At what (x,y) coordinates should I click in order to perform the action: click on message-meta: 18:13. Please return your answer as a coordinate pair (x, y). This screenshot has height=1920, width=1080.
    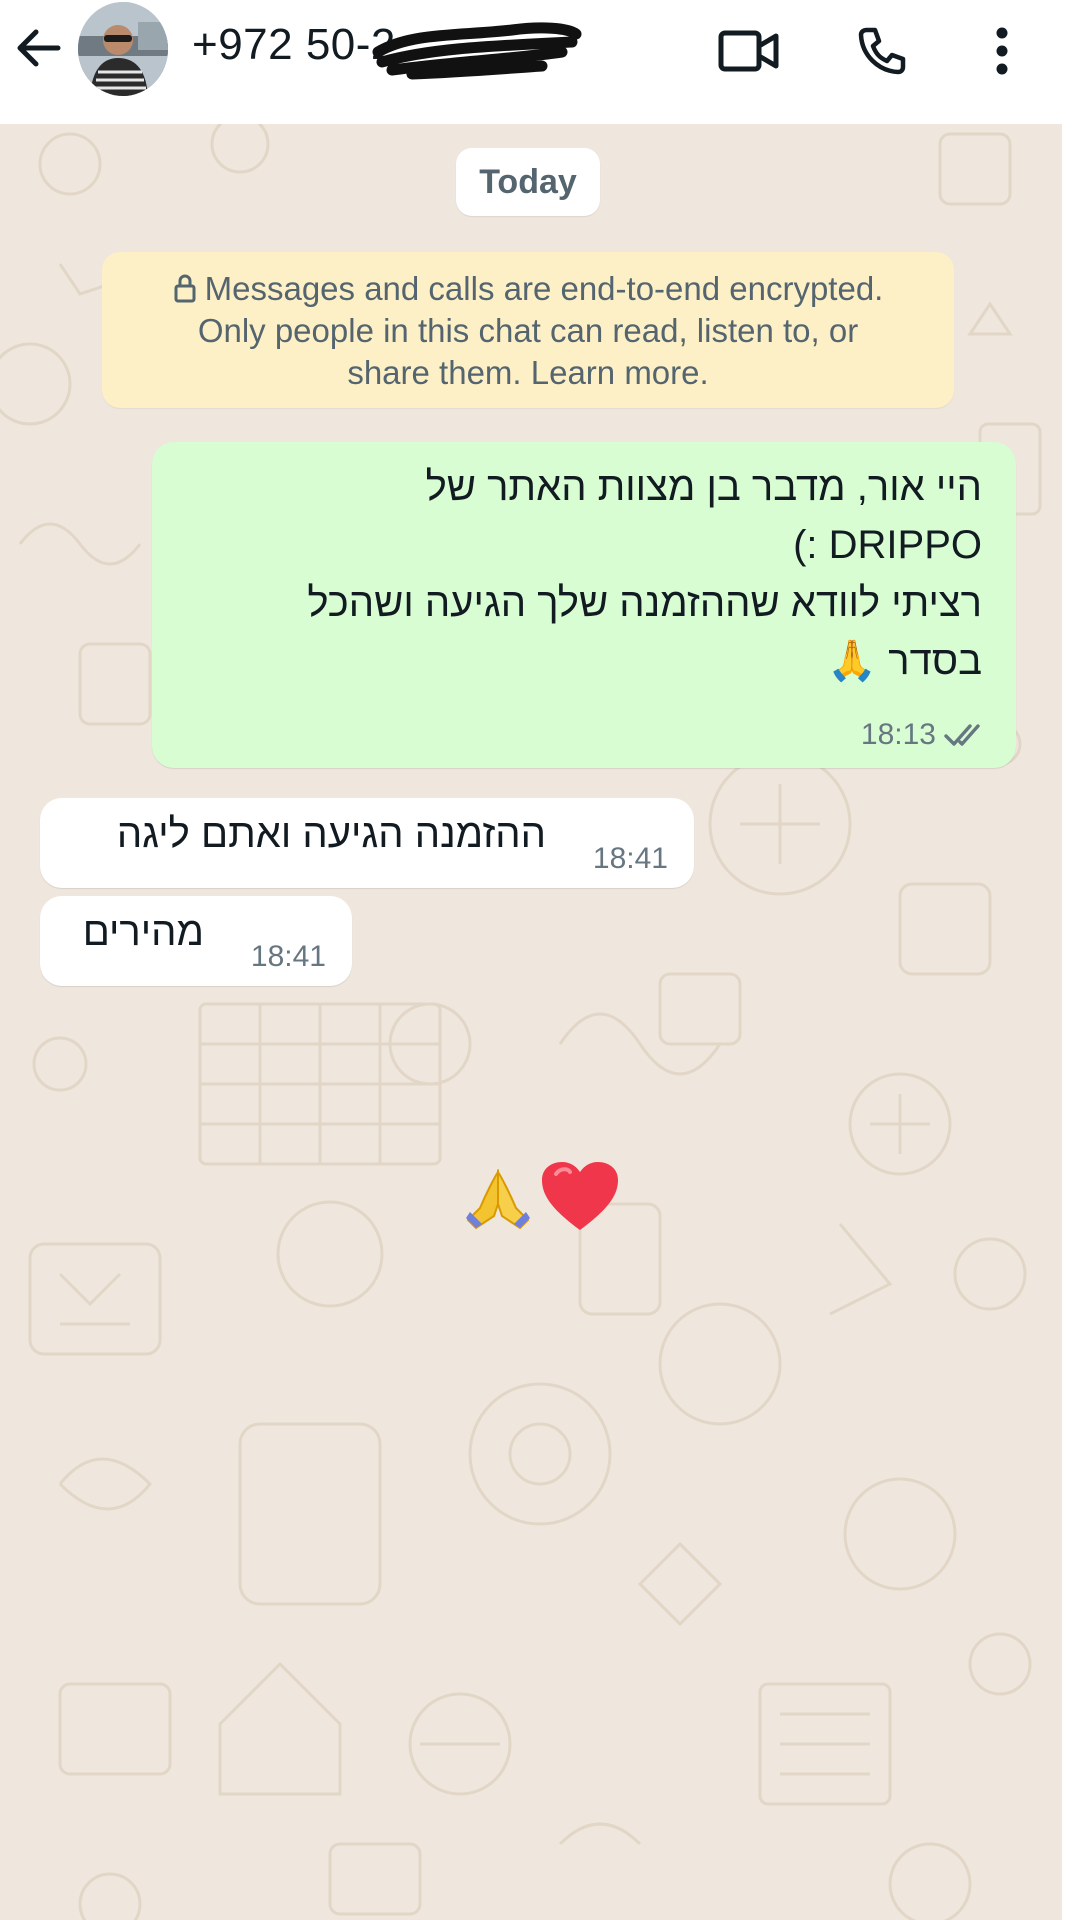
    Looking at the image, I should click on (924, 735).